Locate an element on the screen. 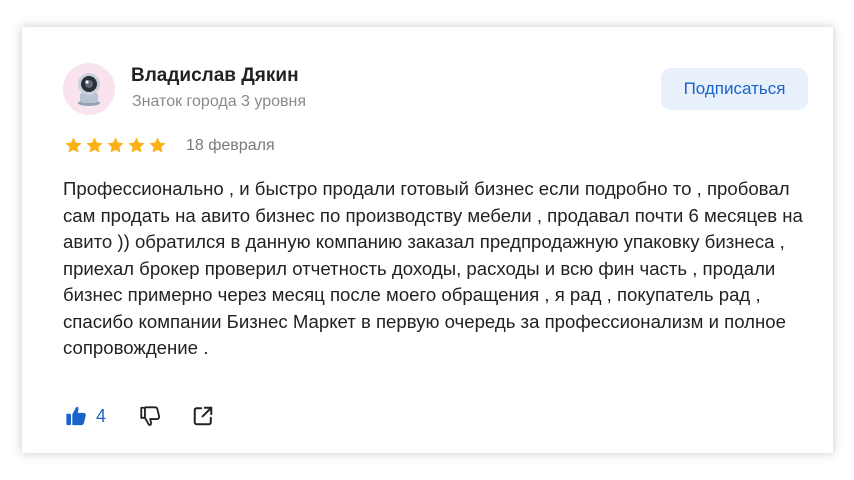 This screenshot has width=854, height=480. author-name: Владислав Дякин is located at coordinates (215, 76).